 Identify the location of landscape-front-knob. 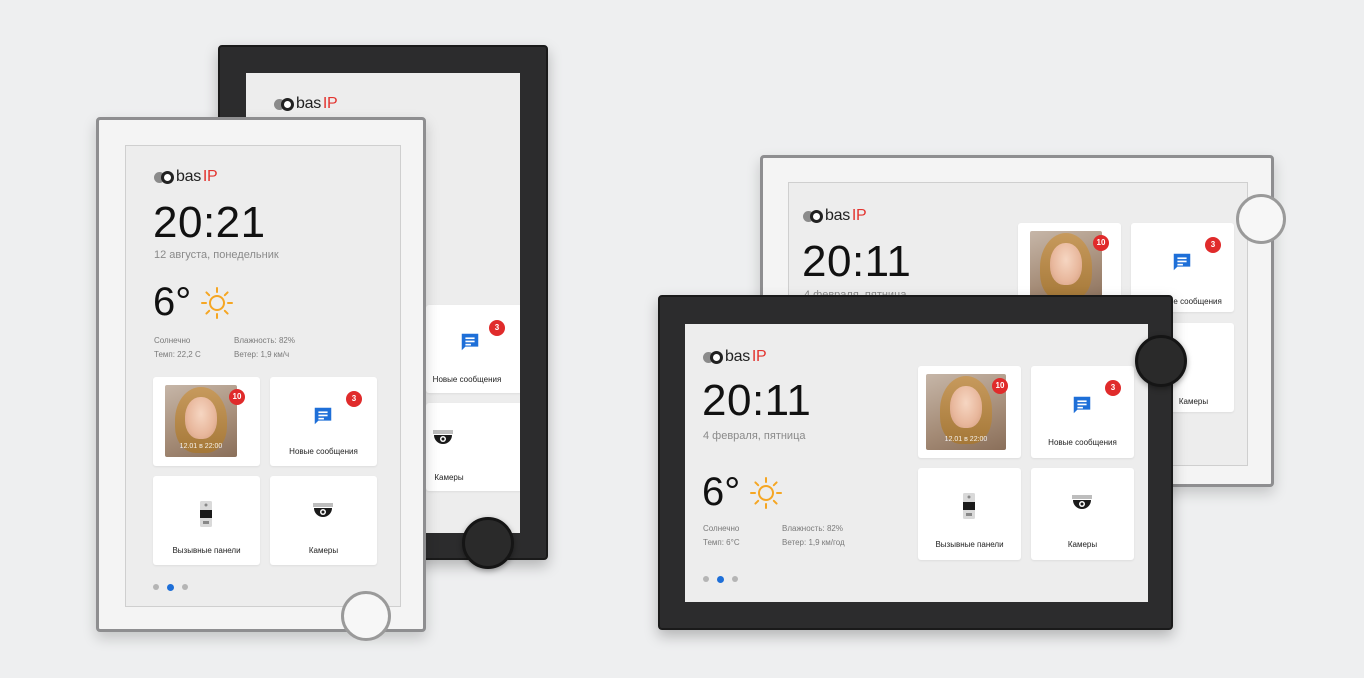
(1161, 361).